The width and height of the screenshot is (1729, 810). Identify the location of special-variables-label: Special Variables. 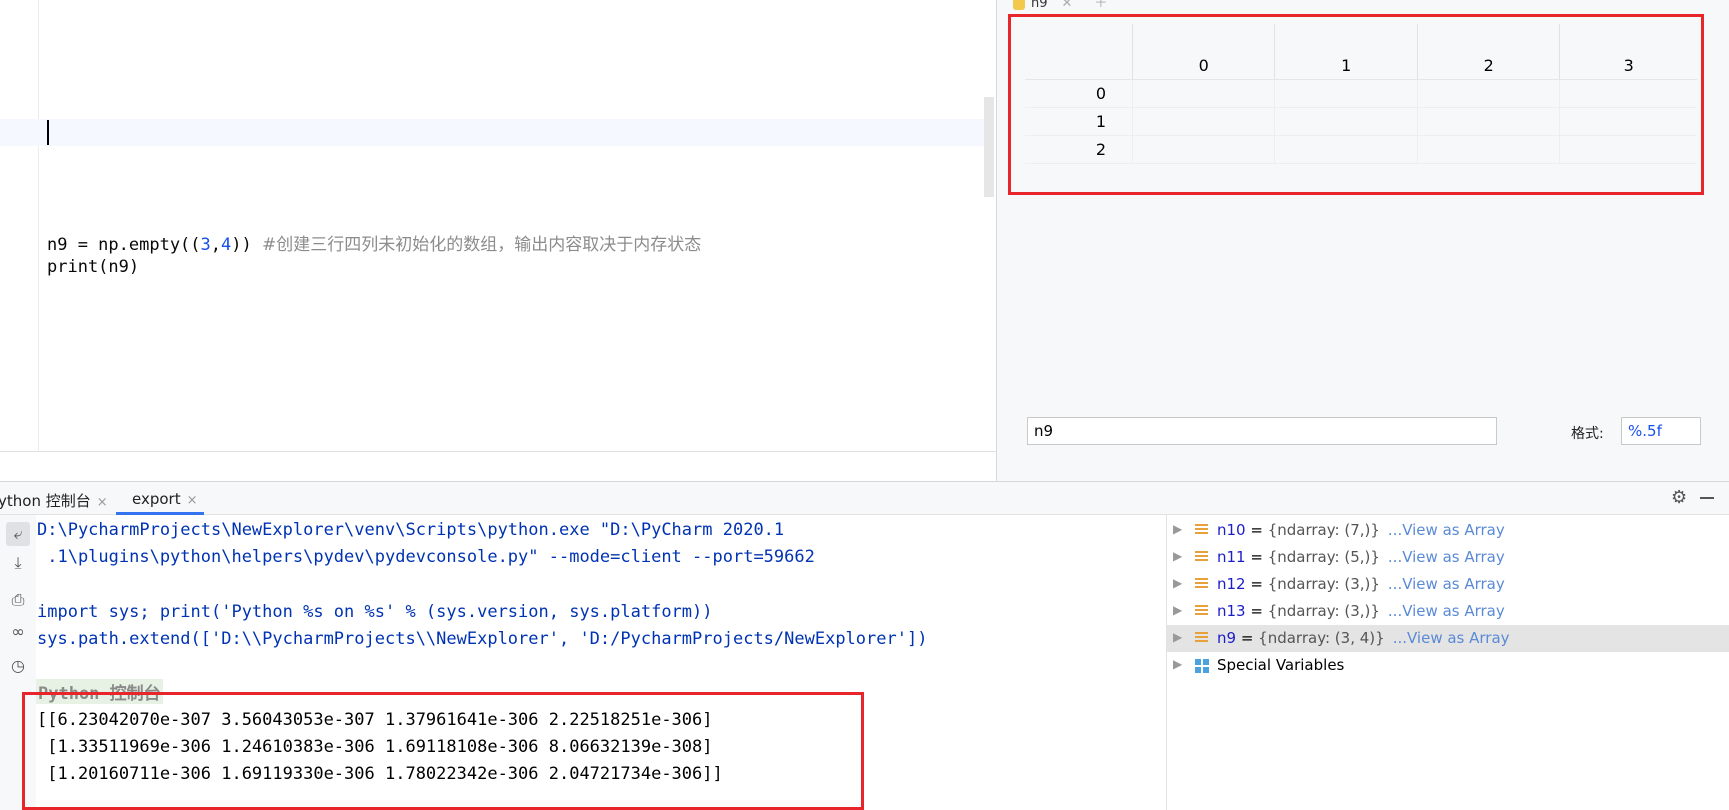
(1281, 665).